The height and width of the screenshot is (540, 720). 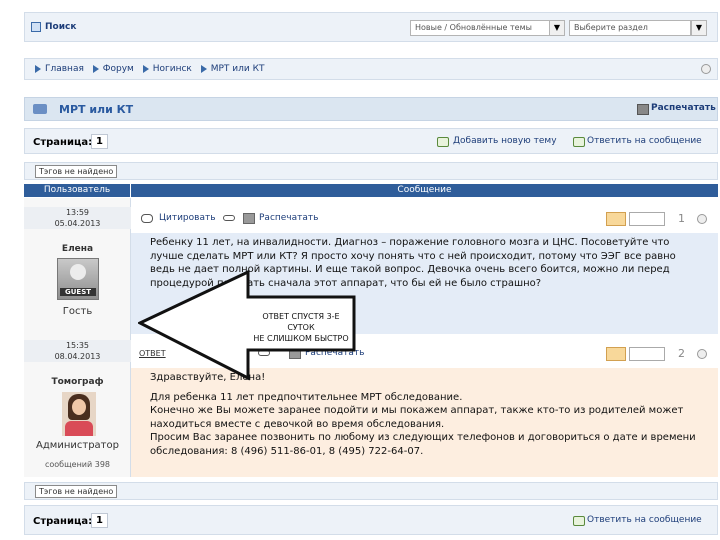 I want to click on breadcrumb-home: Главная, so click(x=64, y=69).